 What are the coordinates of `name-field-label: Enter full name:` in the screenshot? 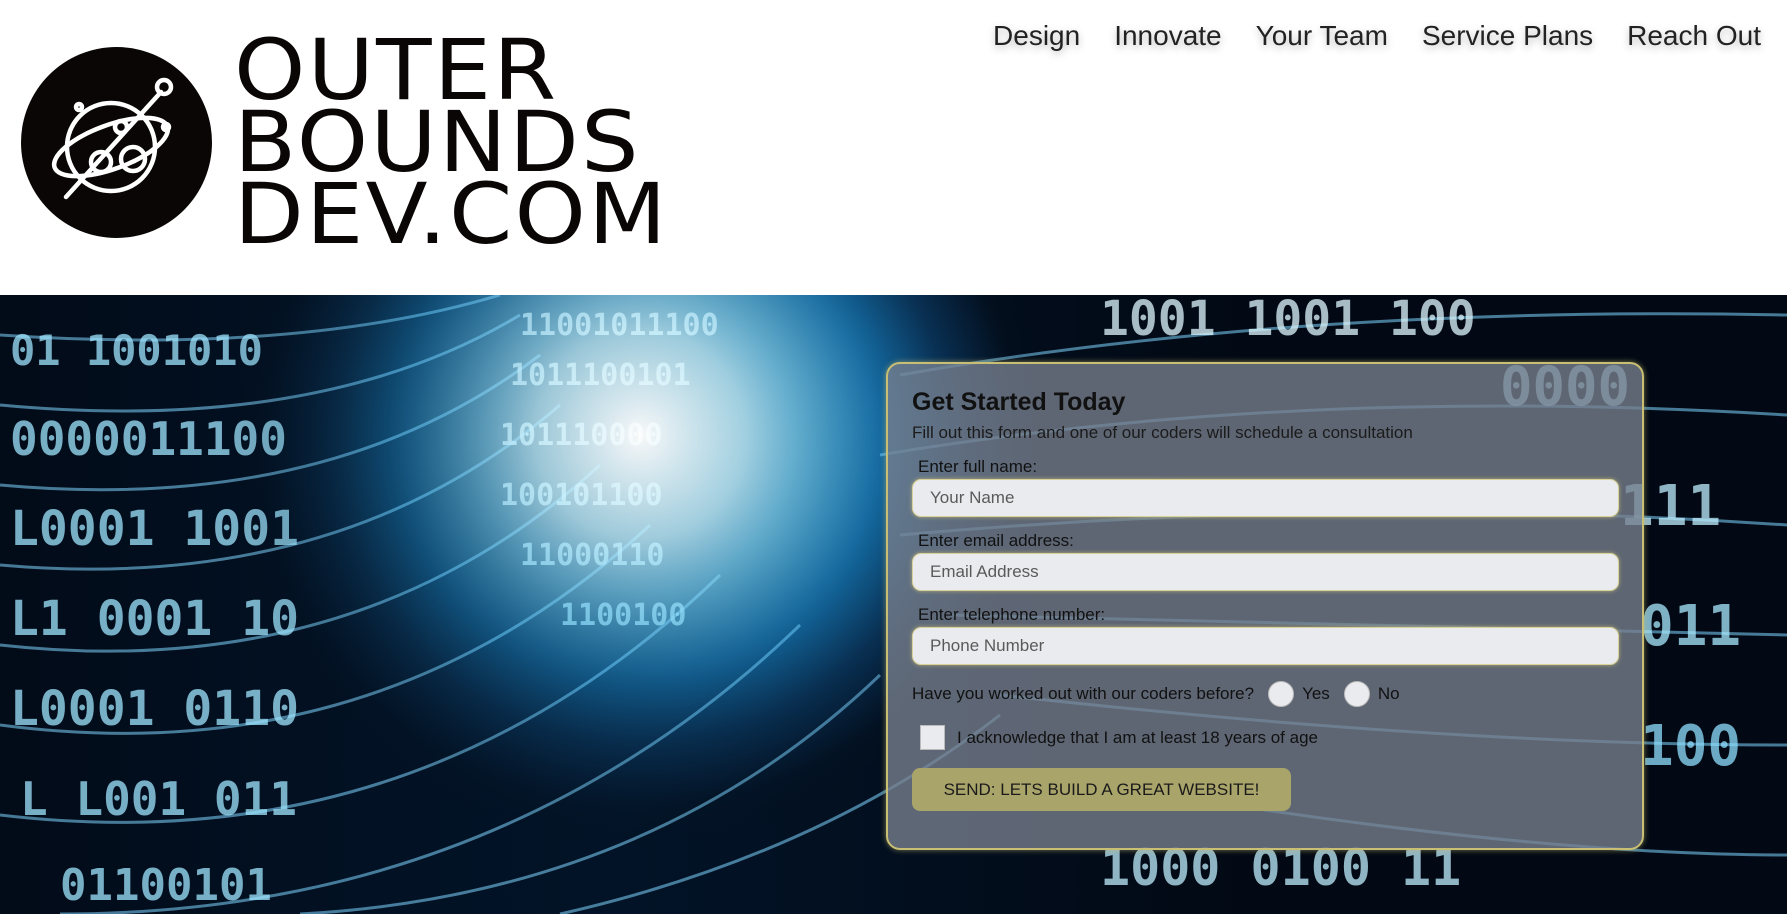 It's located at (978, 466).